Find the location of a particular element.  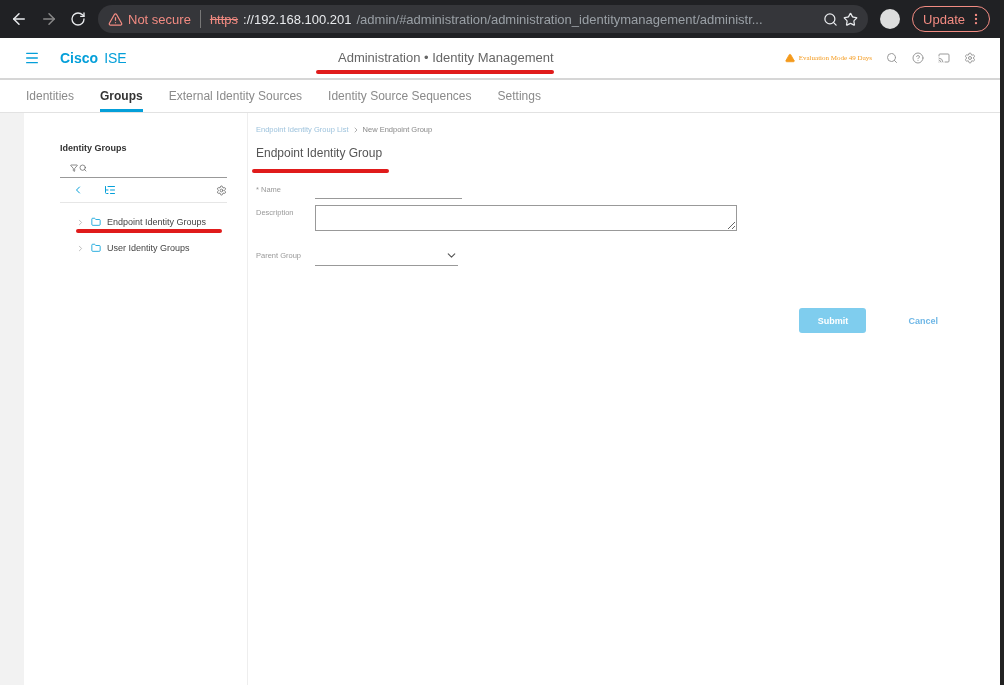

help-icon is located at coordinates (918, 58).